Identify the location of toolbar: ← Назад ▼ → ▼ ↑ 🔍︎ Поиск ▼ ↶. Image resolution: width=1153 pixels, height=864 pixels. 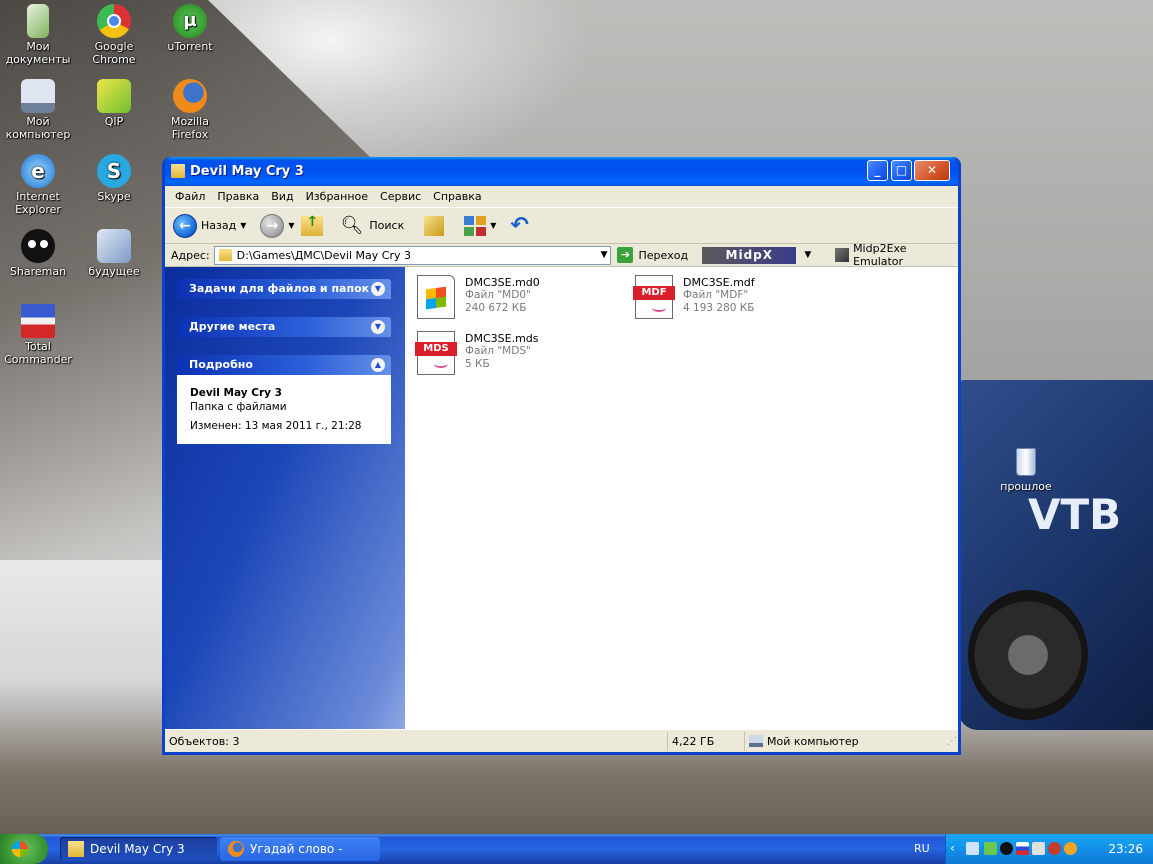
(561, 226).